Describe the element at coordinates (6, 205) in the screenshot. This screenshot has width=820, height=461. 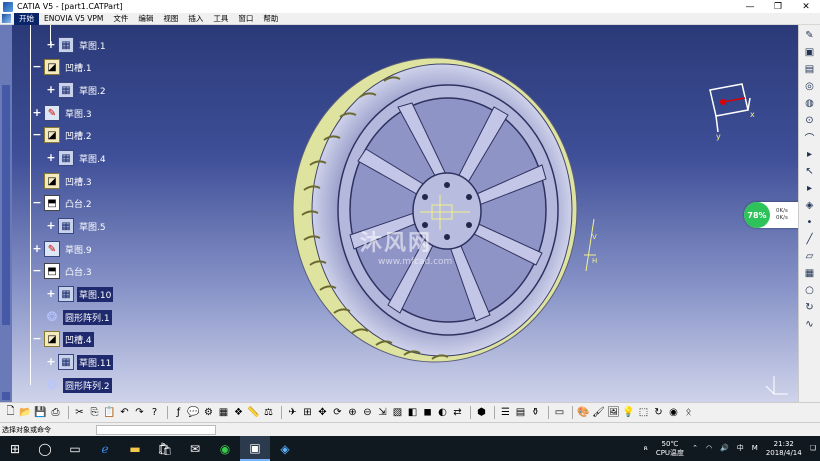
I see `scrollbar-thumb` at that location.